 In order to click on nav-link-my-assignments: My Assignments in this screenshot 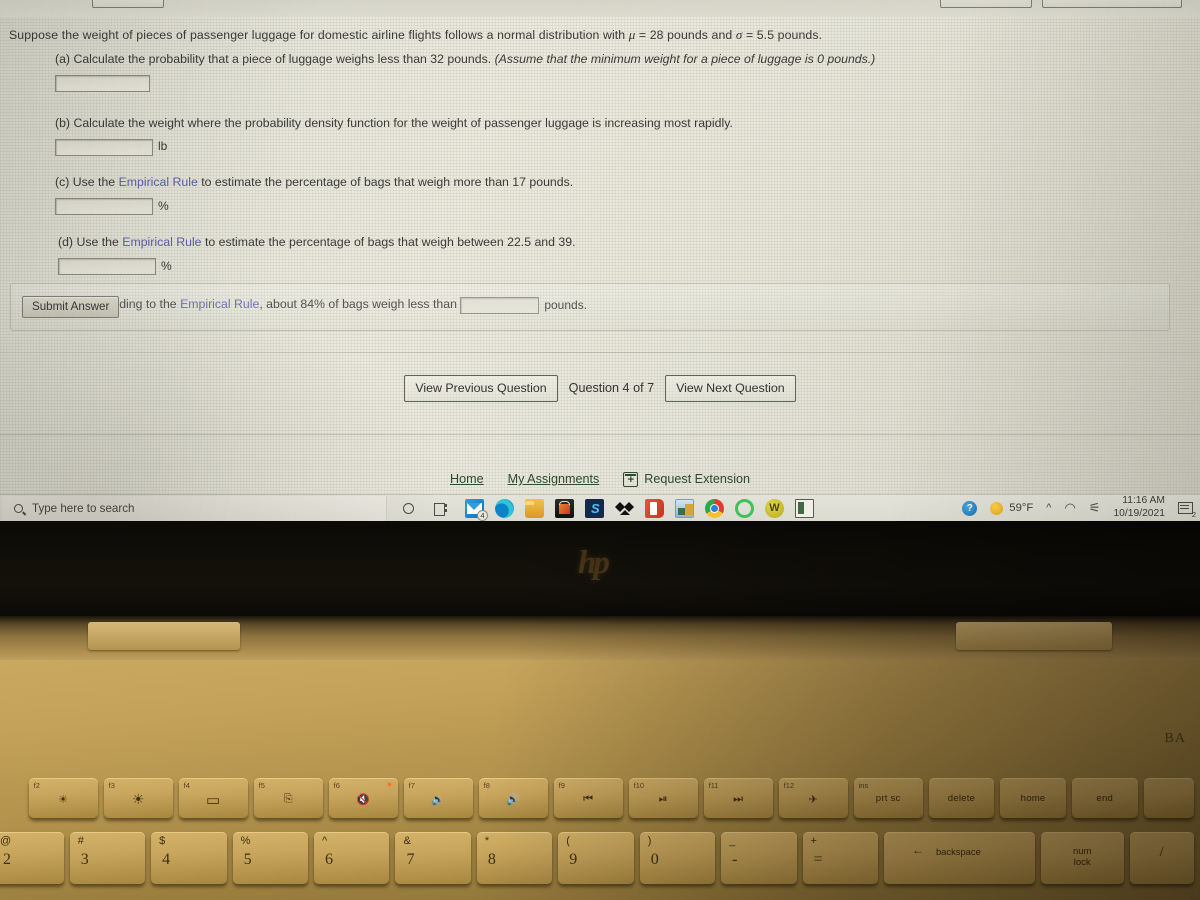, I will do `click(554, 479)`.